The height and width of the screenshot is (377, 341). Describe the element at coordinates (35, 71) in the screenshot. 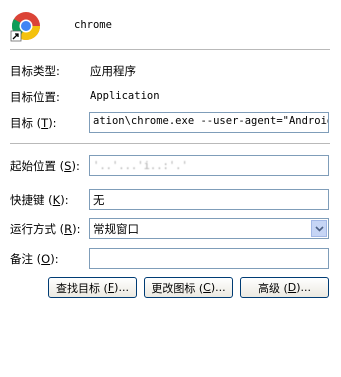

I see `target-type-label: 目标类型:` at that location.